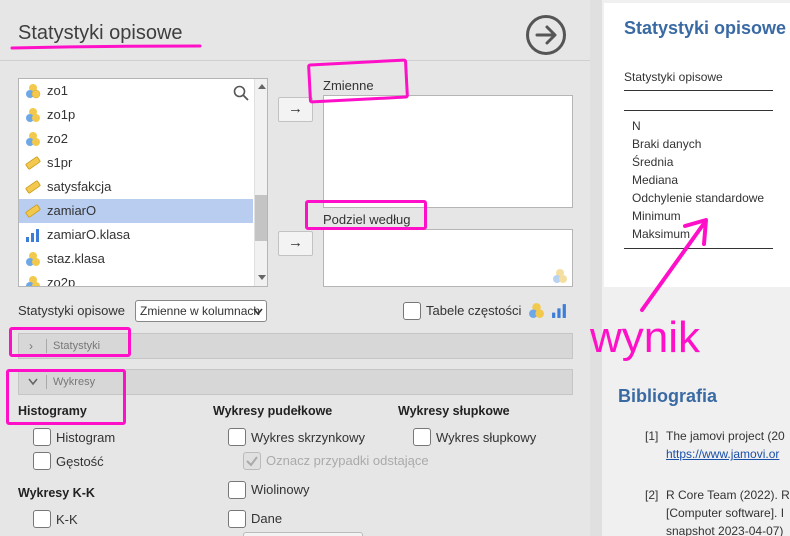 The height and width of the screenshot is (536, 790). Describe the element at coordinates (652, 495) in the screenshot. I see `ref-number: [2]` at that location.